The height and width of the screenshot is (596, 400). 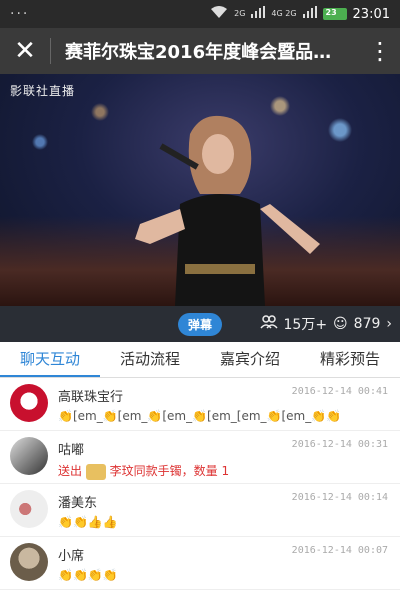 What do you see at coordinates (258, 14) in the screenshot?
I see `signal-icon` at bounding box center [258, 14].